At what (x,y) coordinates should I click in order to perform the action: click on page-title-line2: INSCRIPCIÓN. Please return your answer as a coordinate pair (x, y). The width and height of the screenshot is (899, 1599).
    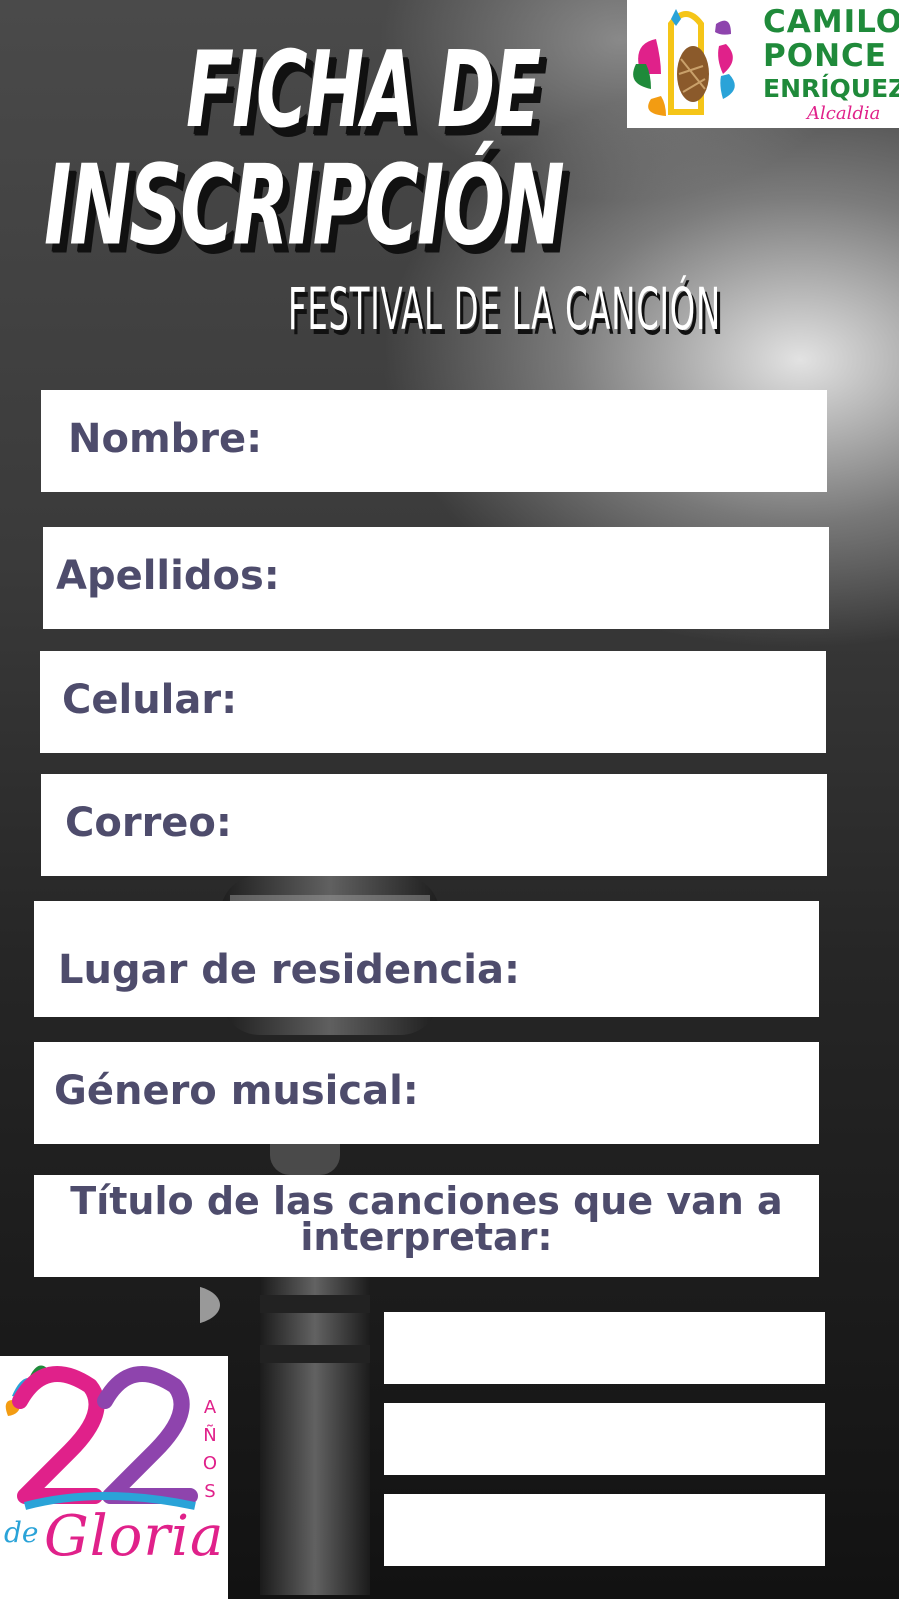
    Looking at the image, I should click on (304, 206).